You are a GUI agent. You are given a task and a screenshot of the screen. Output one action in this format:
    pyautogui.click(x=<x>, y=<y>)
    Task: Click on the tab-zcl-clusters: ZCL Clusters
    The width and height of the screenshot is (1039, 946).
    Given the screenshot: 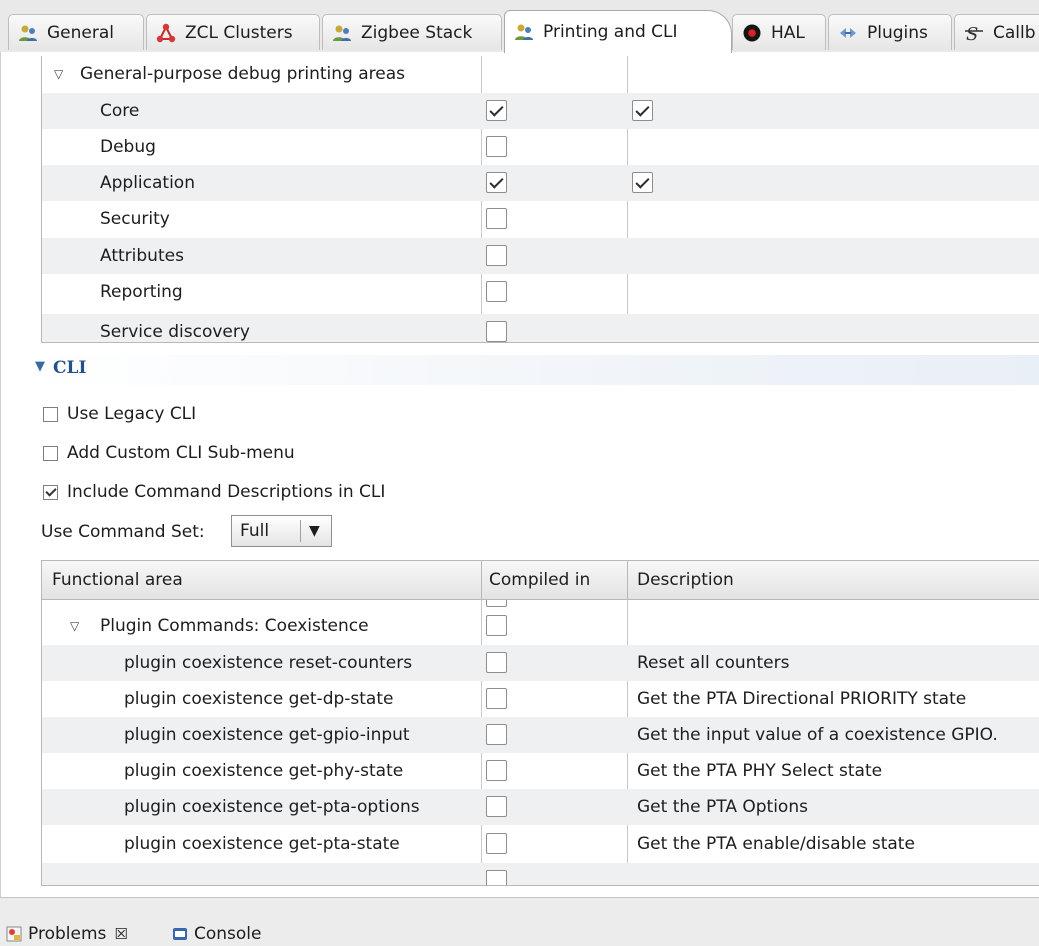 What is the action you would take?
    pyautogui.click(x=233, y=32)
    